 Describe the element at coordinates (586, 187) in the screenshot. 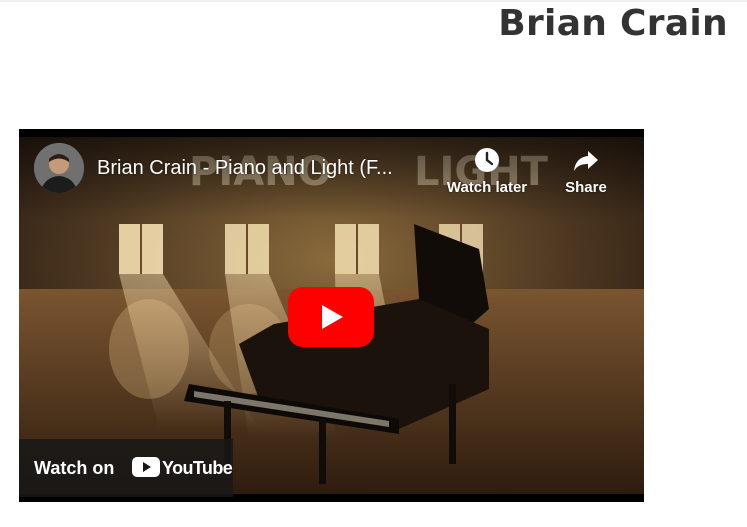

I see `share-label: Share` at that location.